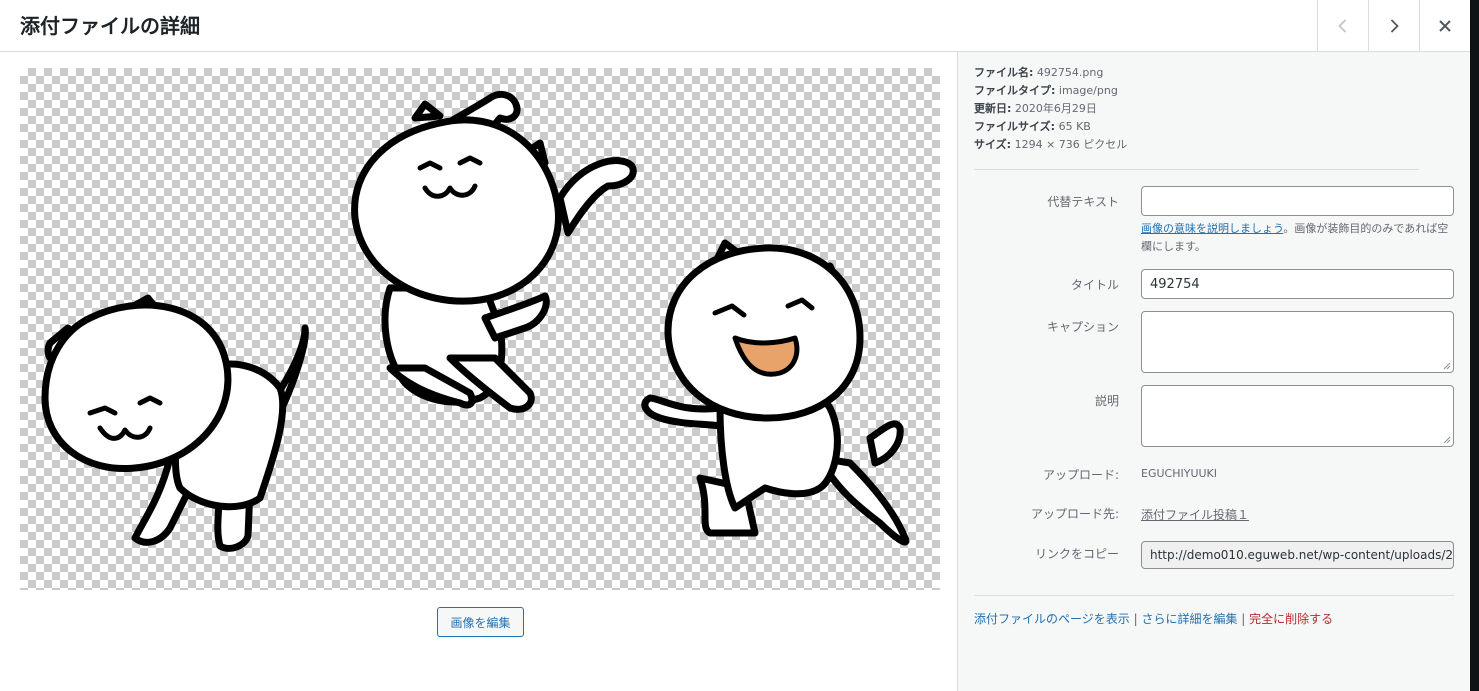  I want to click on title-label: タイトル, so click(1094, 285).